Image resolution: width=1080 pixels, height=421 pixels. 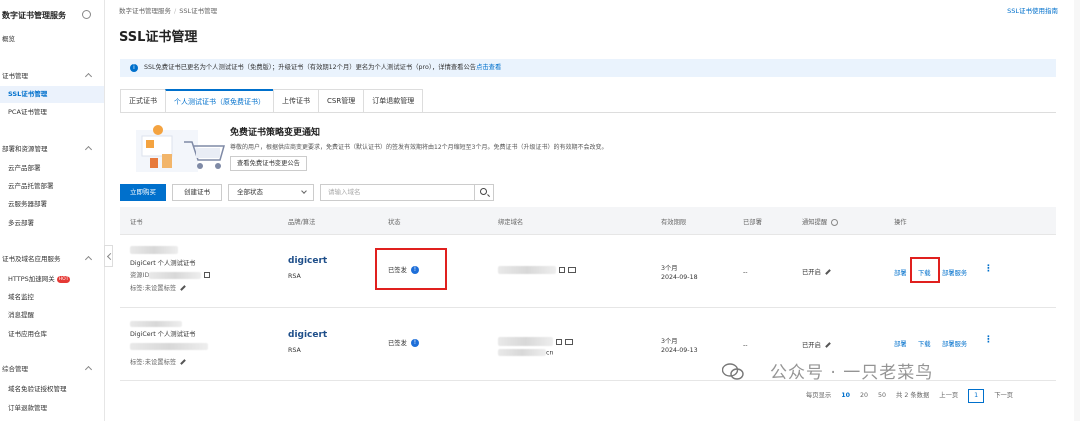 What do you see at coordinates (169, 347) in the screenshot?
I see `resource-id` at bounding box center [169, 347].